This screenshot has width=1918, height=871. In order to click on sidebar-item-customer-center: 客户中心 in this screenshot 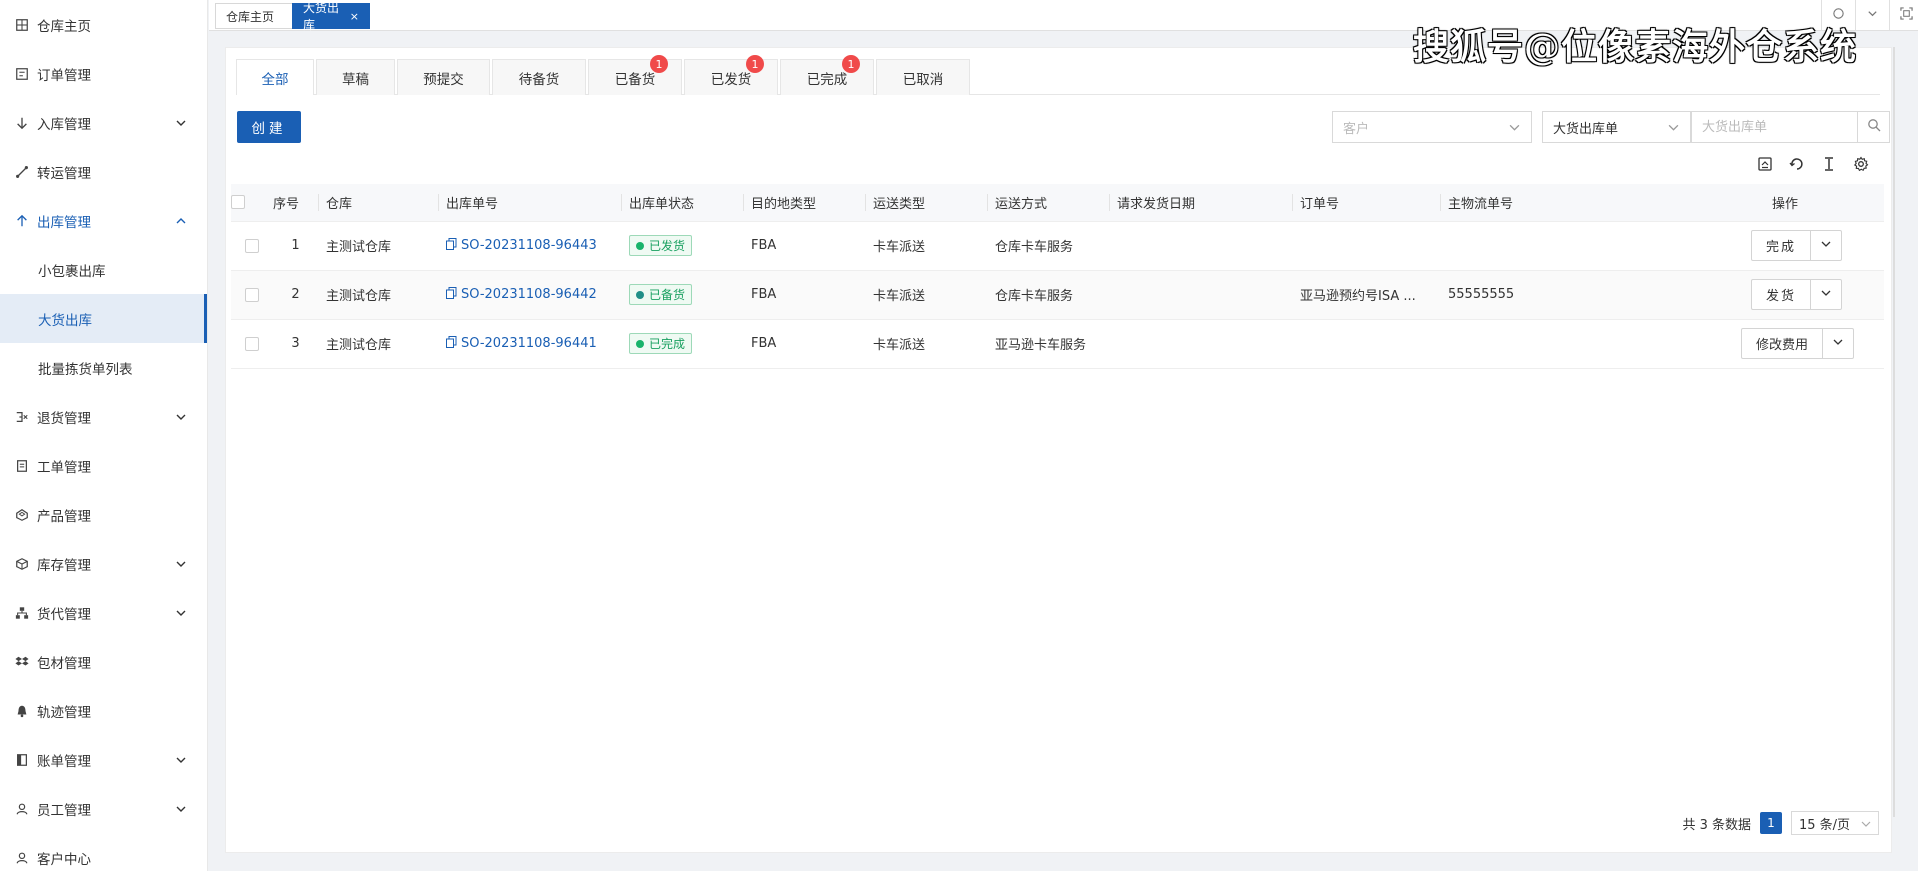, I will do `click(103, 852)`.